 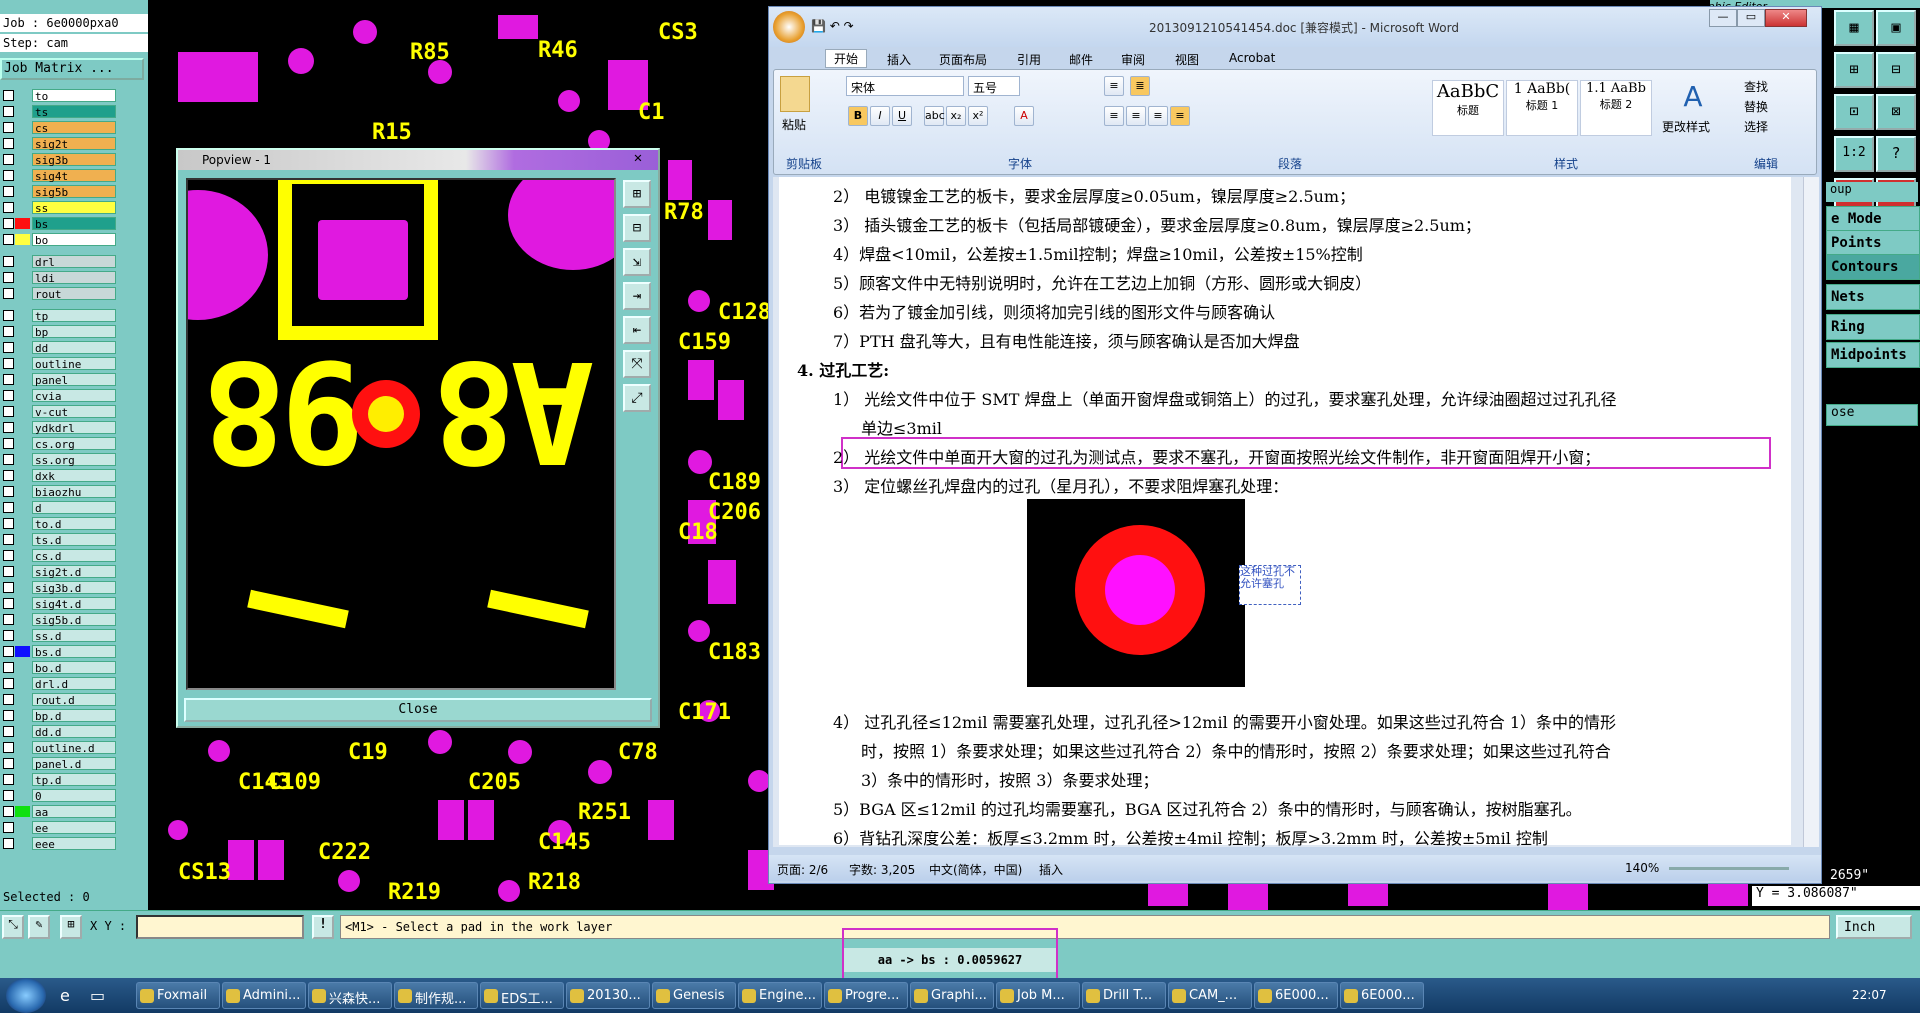 I want to click on layer-name: ee, so click(x=74, y=828).